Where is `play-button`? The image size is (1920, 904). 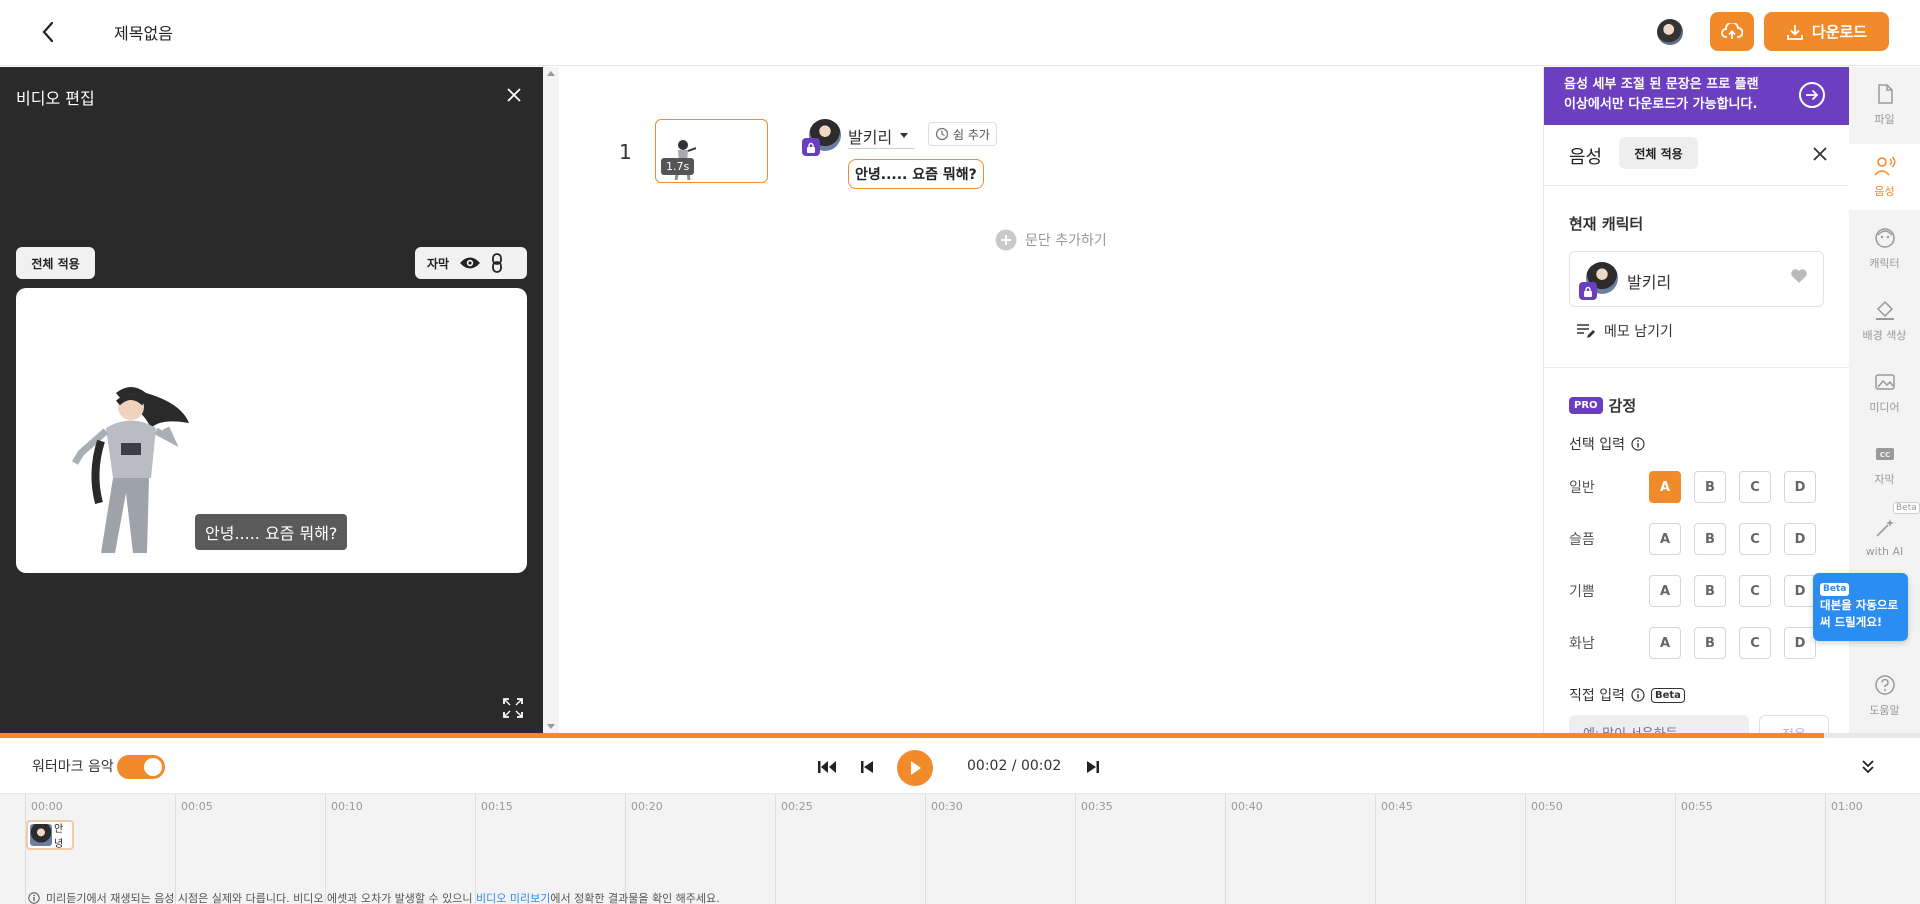 play-button is located at coordinates (915, 768).